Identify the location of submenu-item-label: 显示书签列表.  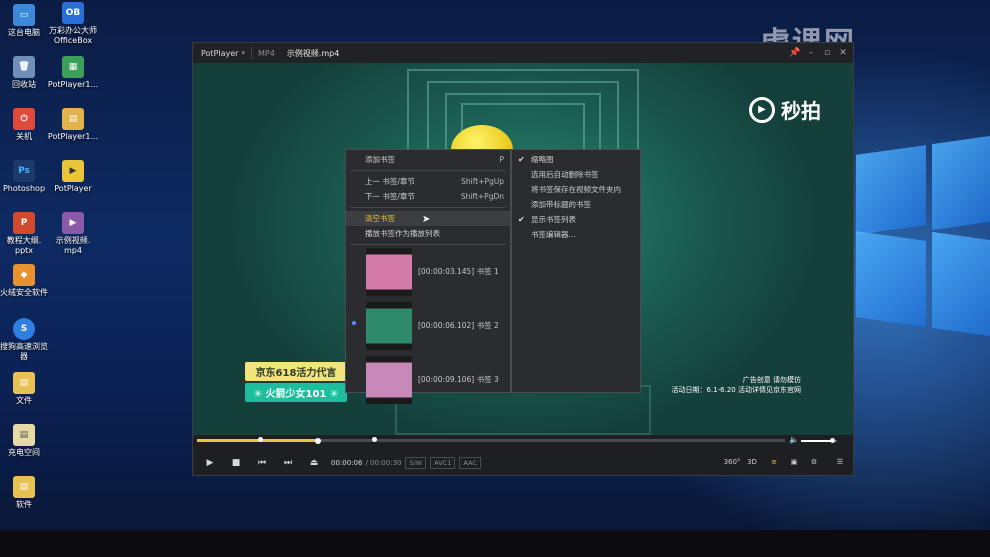
(553, 219).